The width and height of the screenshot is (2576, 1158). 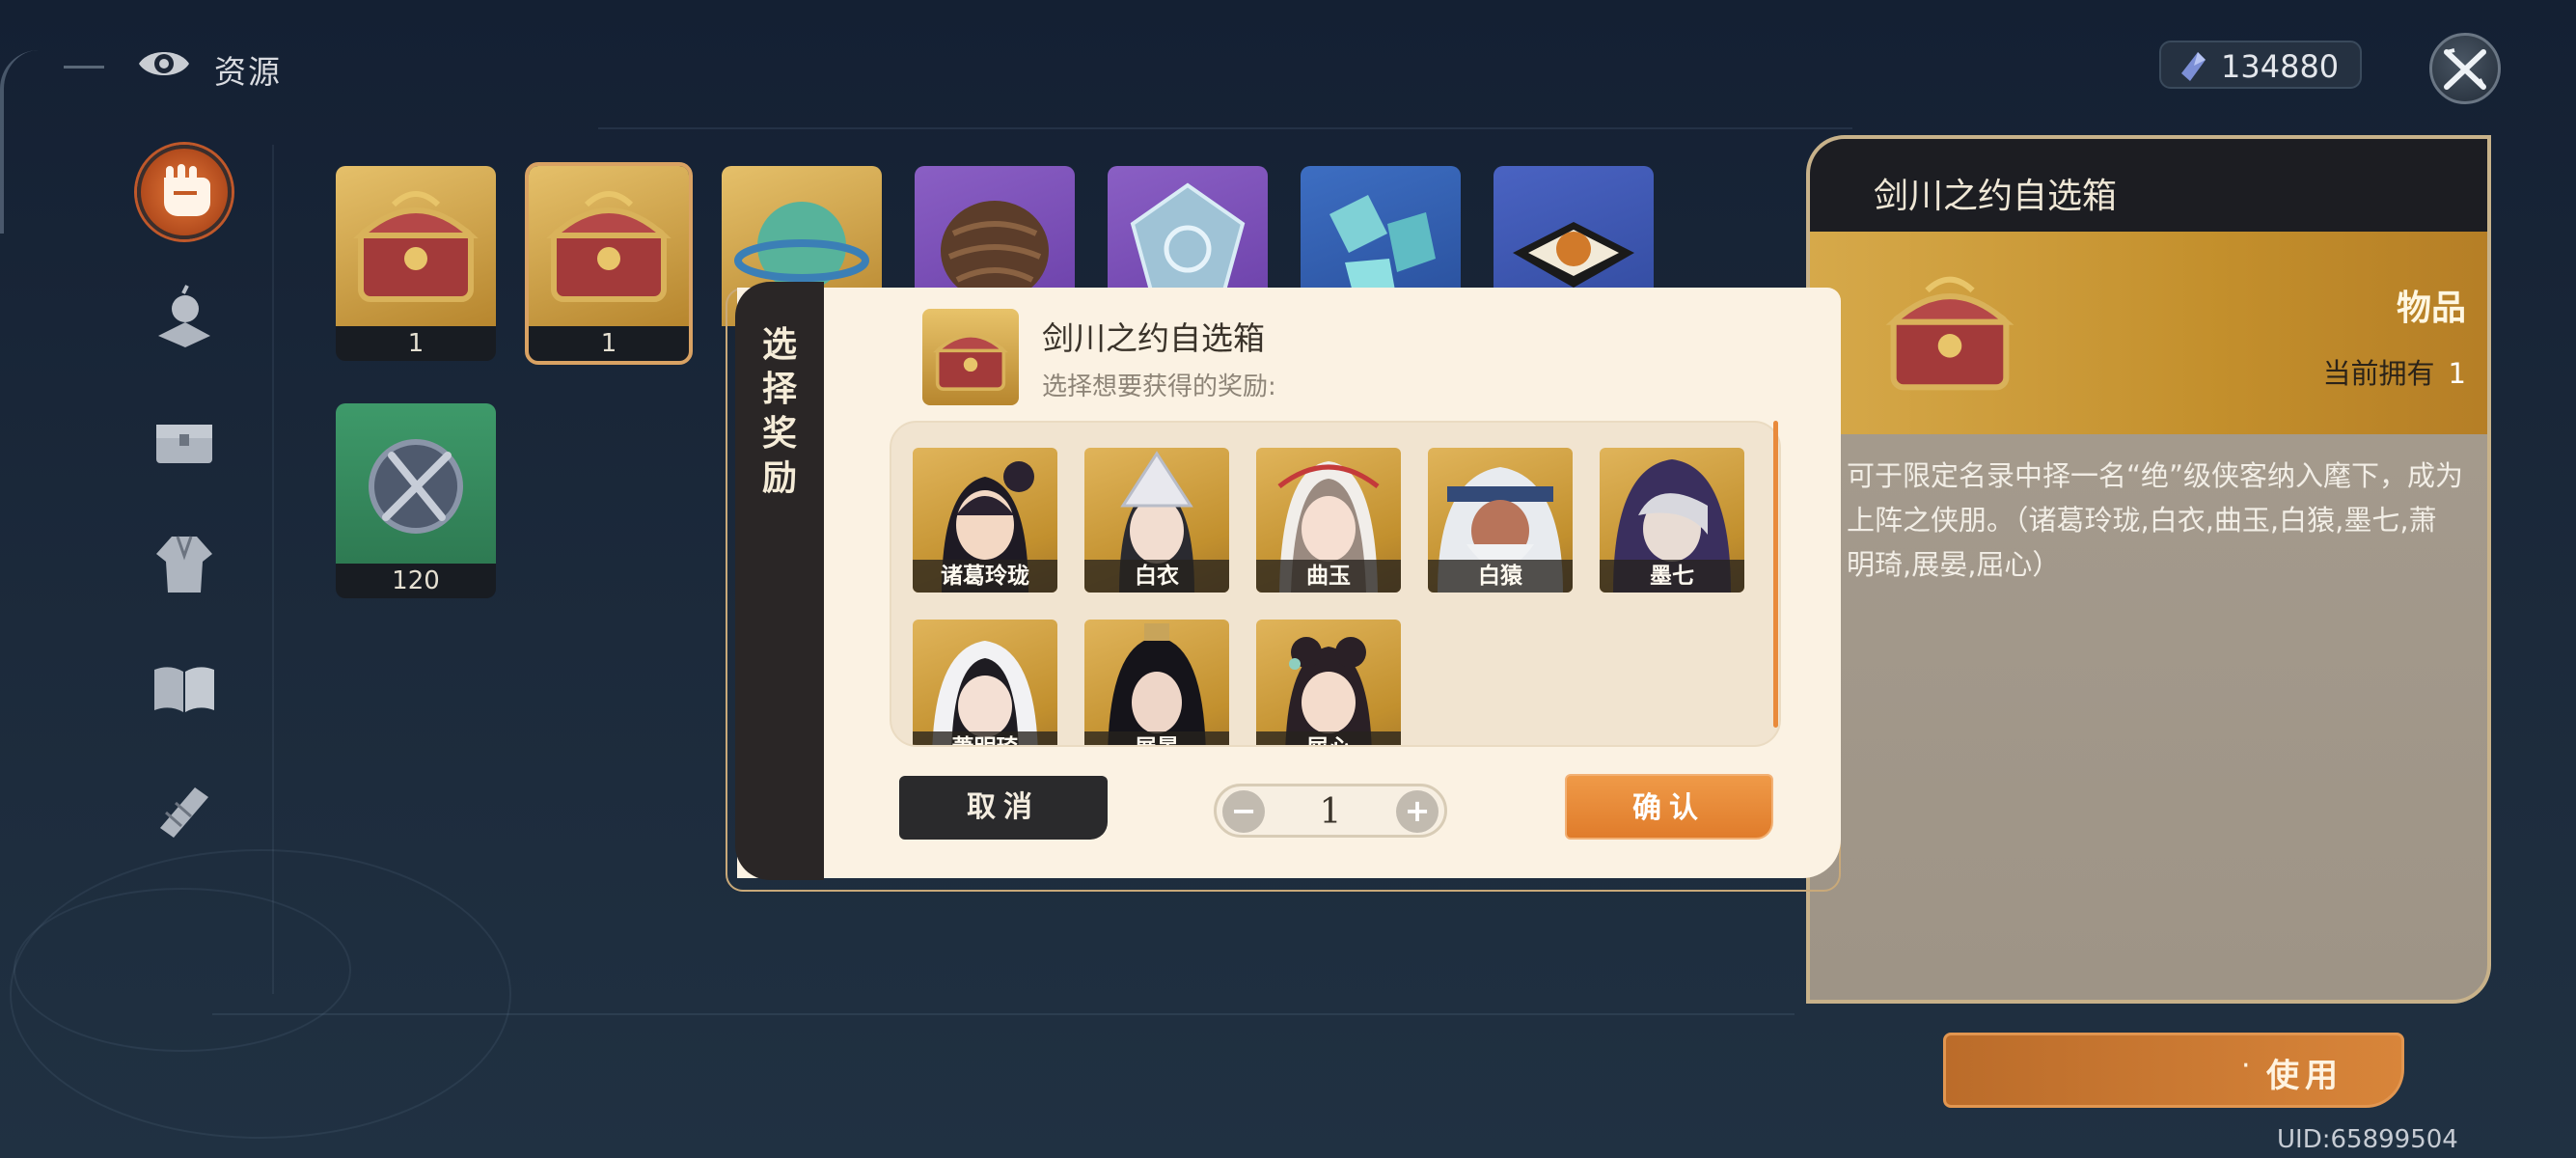 I want to click on use-label: 使用, so click(x=2304, y=1076).